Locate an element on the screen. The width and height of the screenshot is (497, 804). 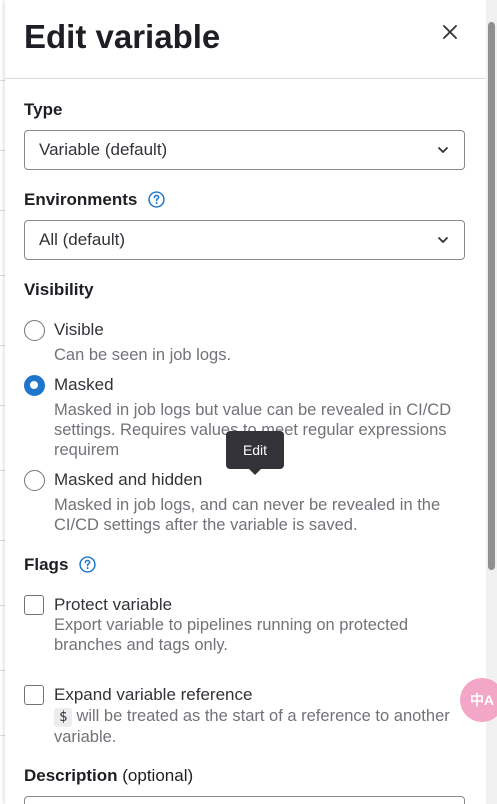
type-select-value: Variable (default) is located at coordinates (103, 149).